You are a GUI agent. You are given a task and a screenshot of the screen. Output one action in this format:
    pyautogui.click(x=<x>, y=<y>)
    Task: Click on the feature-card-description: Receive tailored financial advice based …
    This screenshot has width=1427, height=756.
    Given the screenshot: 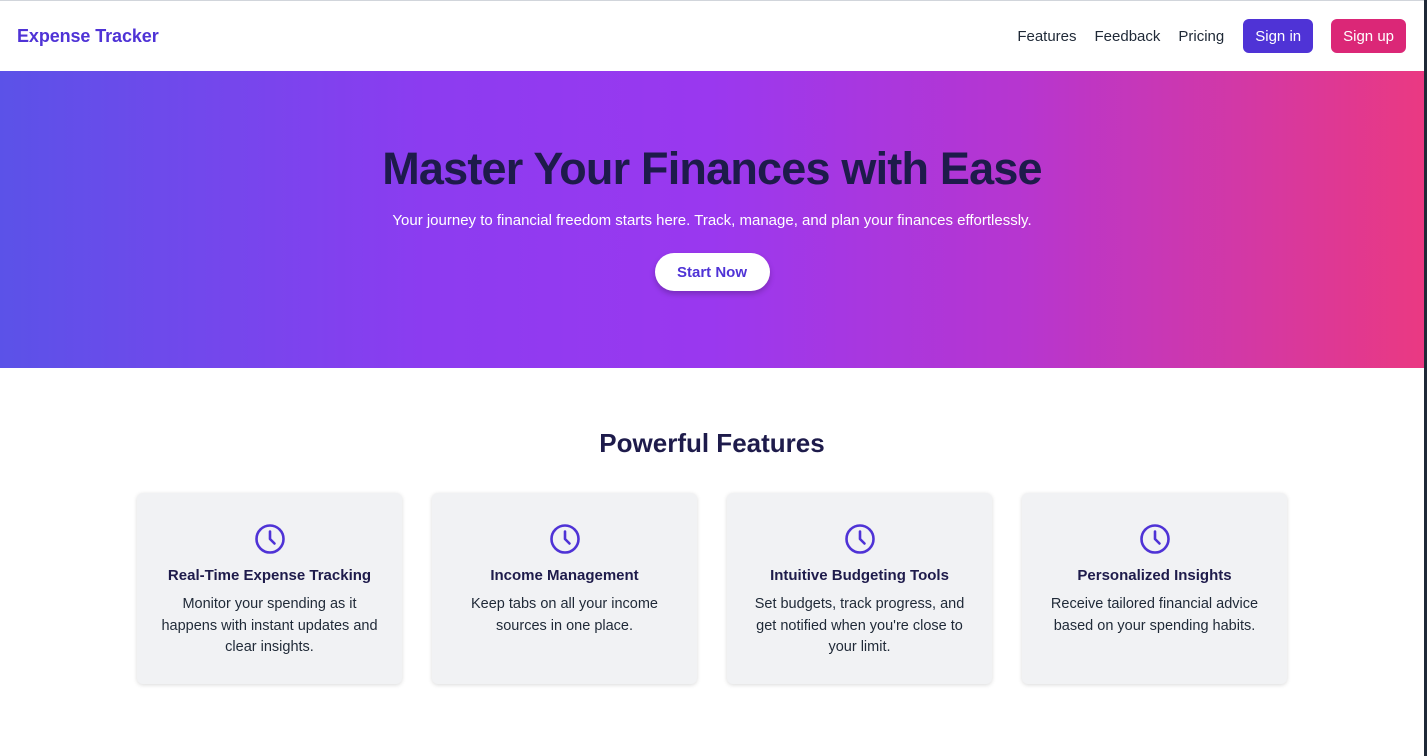 What is the action you would take?
    pyautogui.click(x=1154, y=615)
    